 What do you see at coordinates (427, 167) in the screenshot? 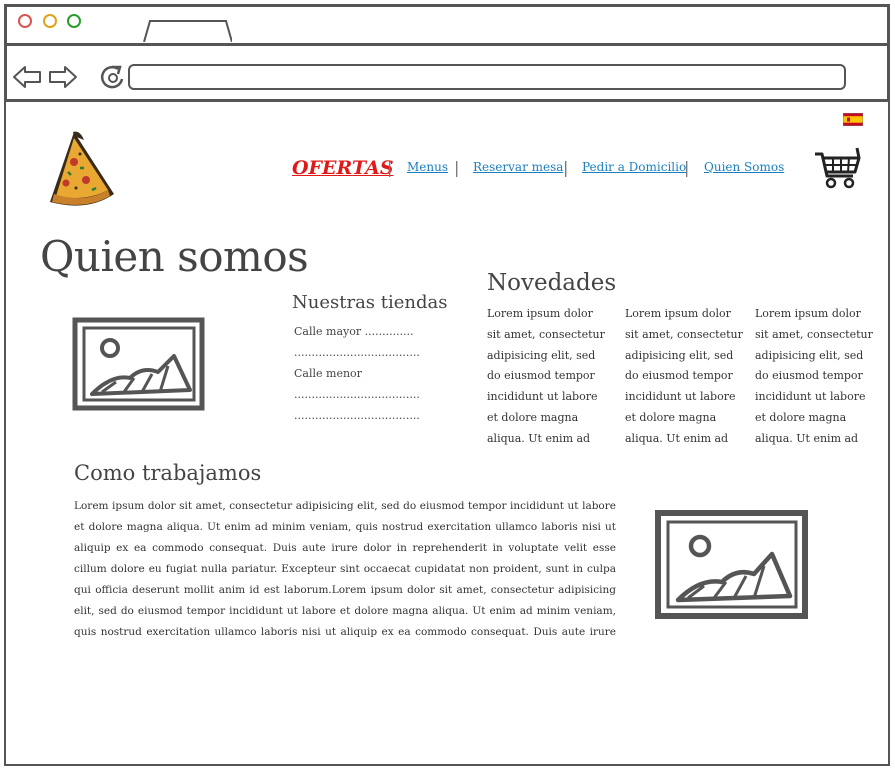
I see `nav-menus: Menus` at bounding box center [427, 167].